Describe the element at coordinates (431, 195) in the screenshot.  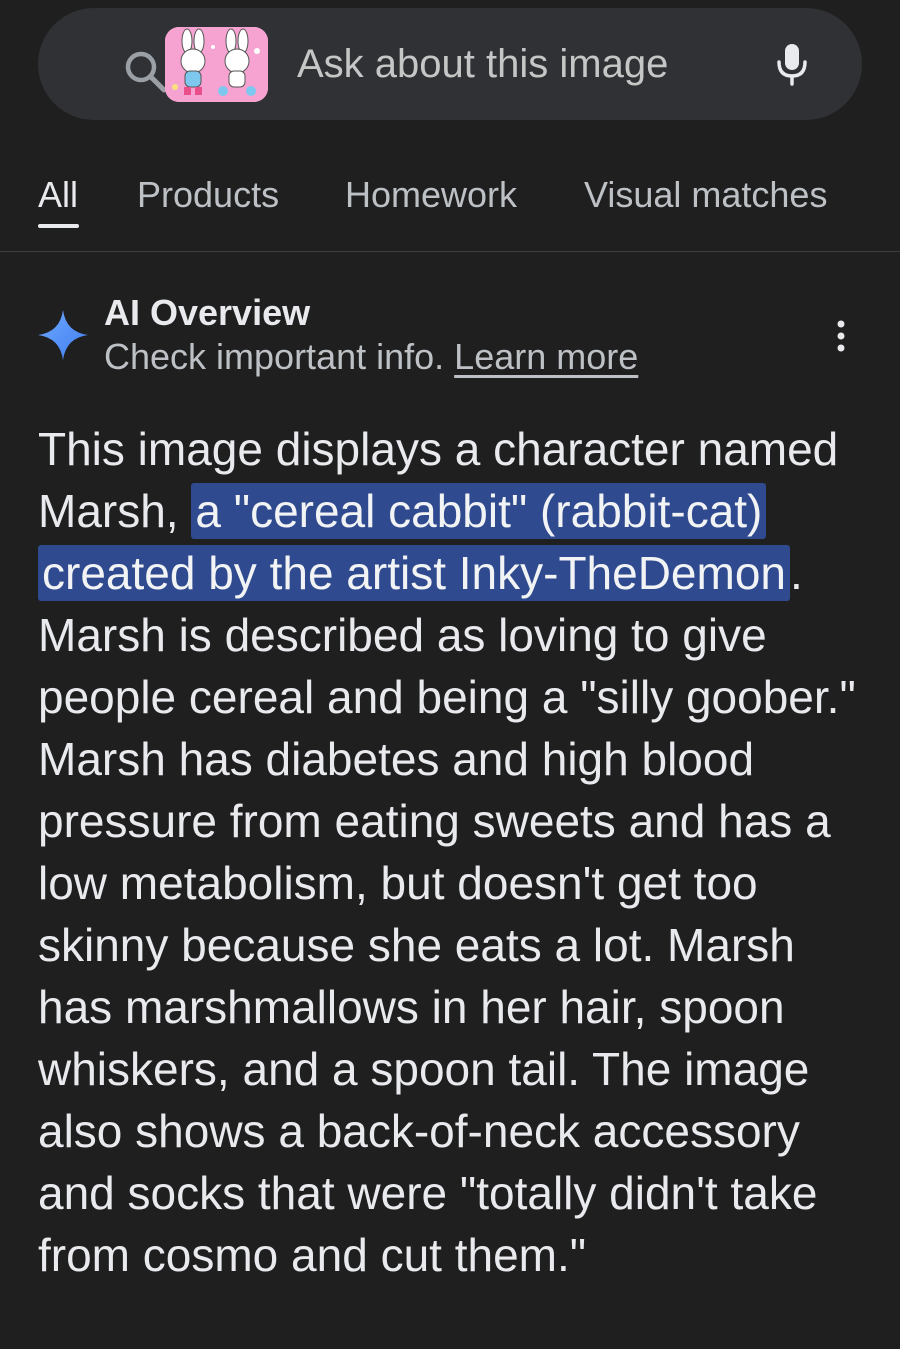
I see `tab-homework: Homework` at that location.